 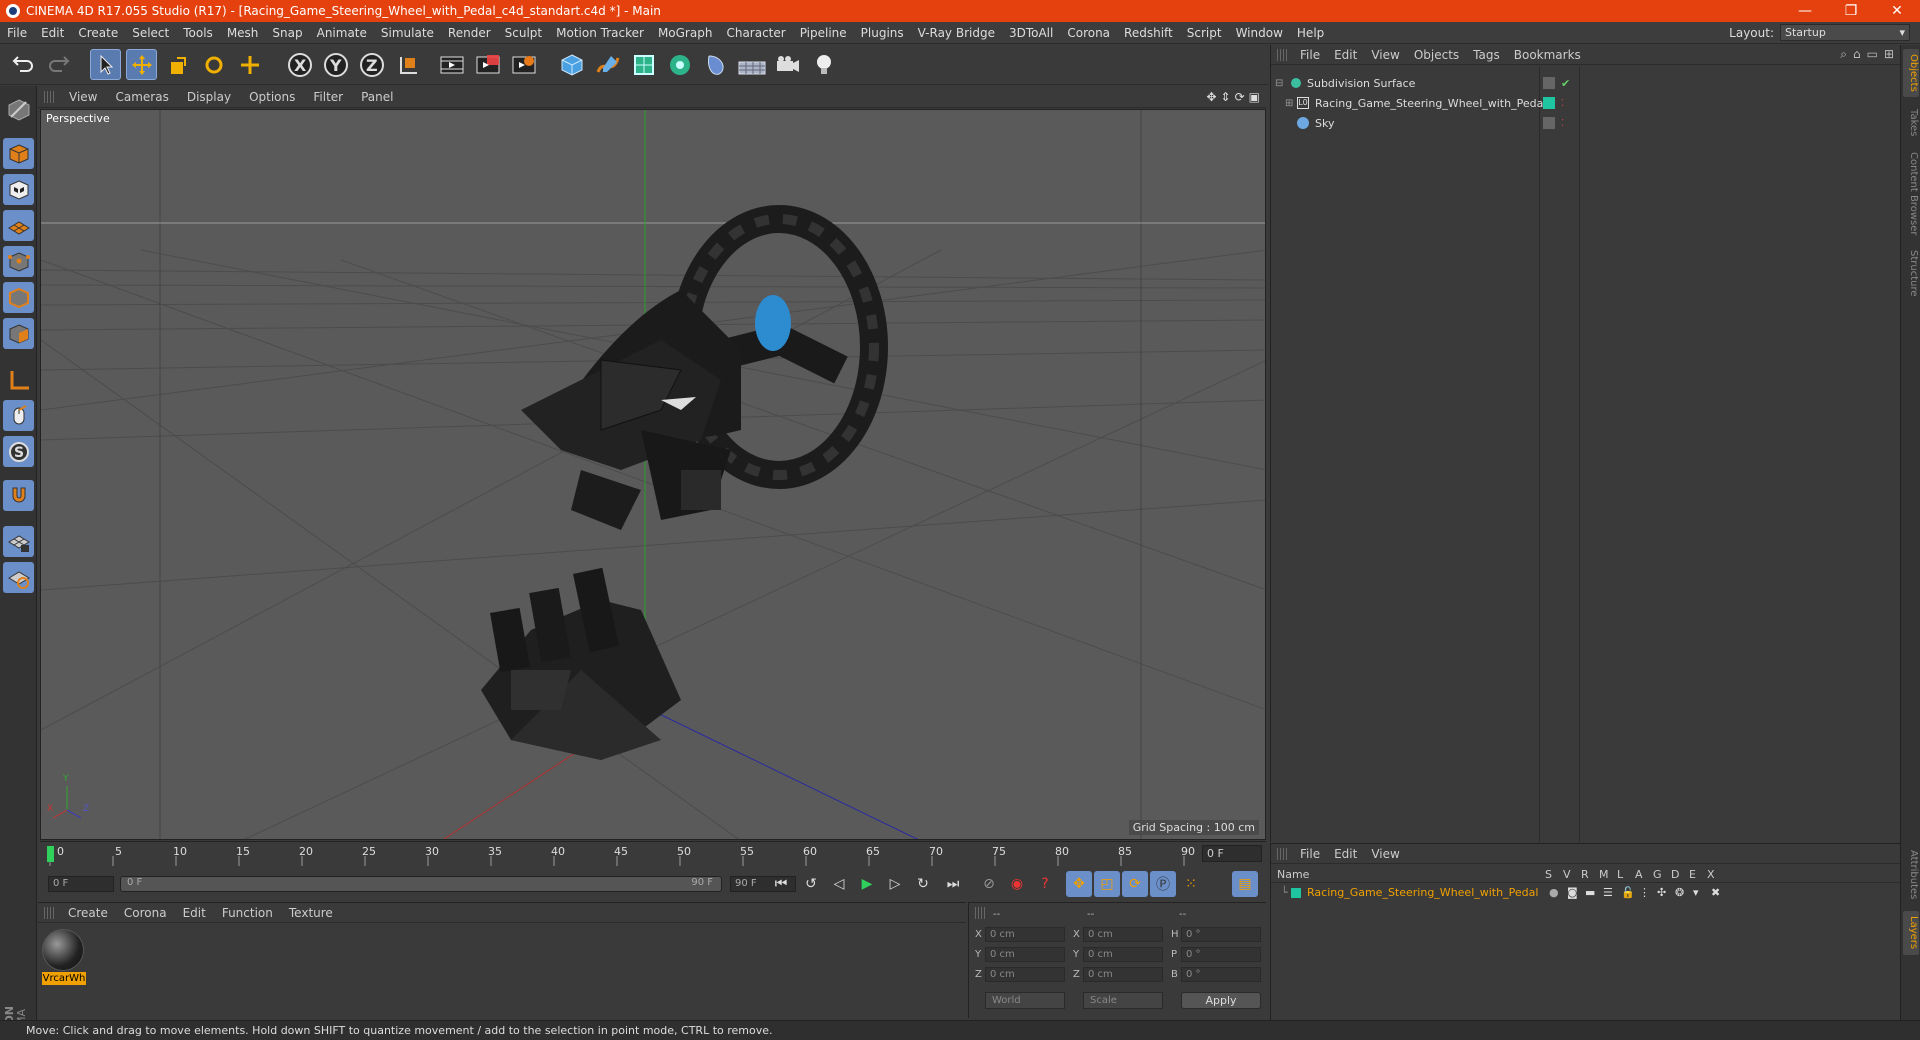 I want to click on layers-menu-view: View, so click(x=1385, y=854).